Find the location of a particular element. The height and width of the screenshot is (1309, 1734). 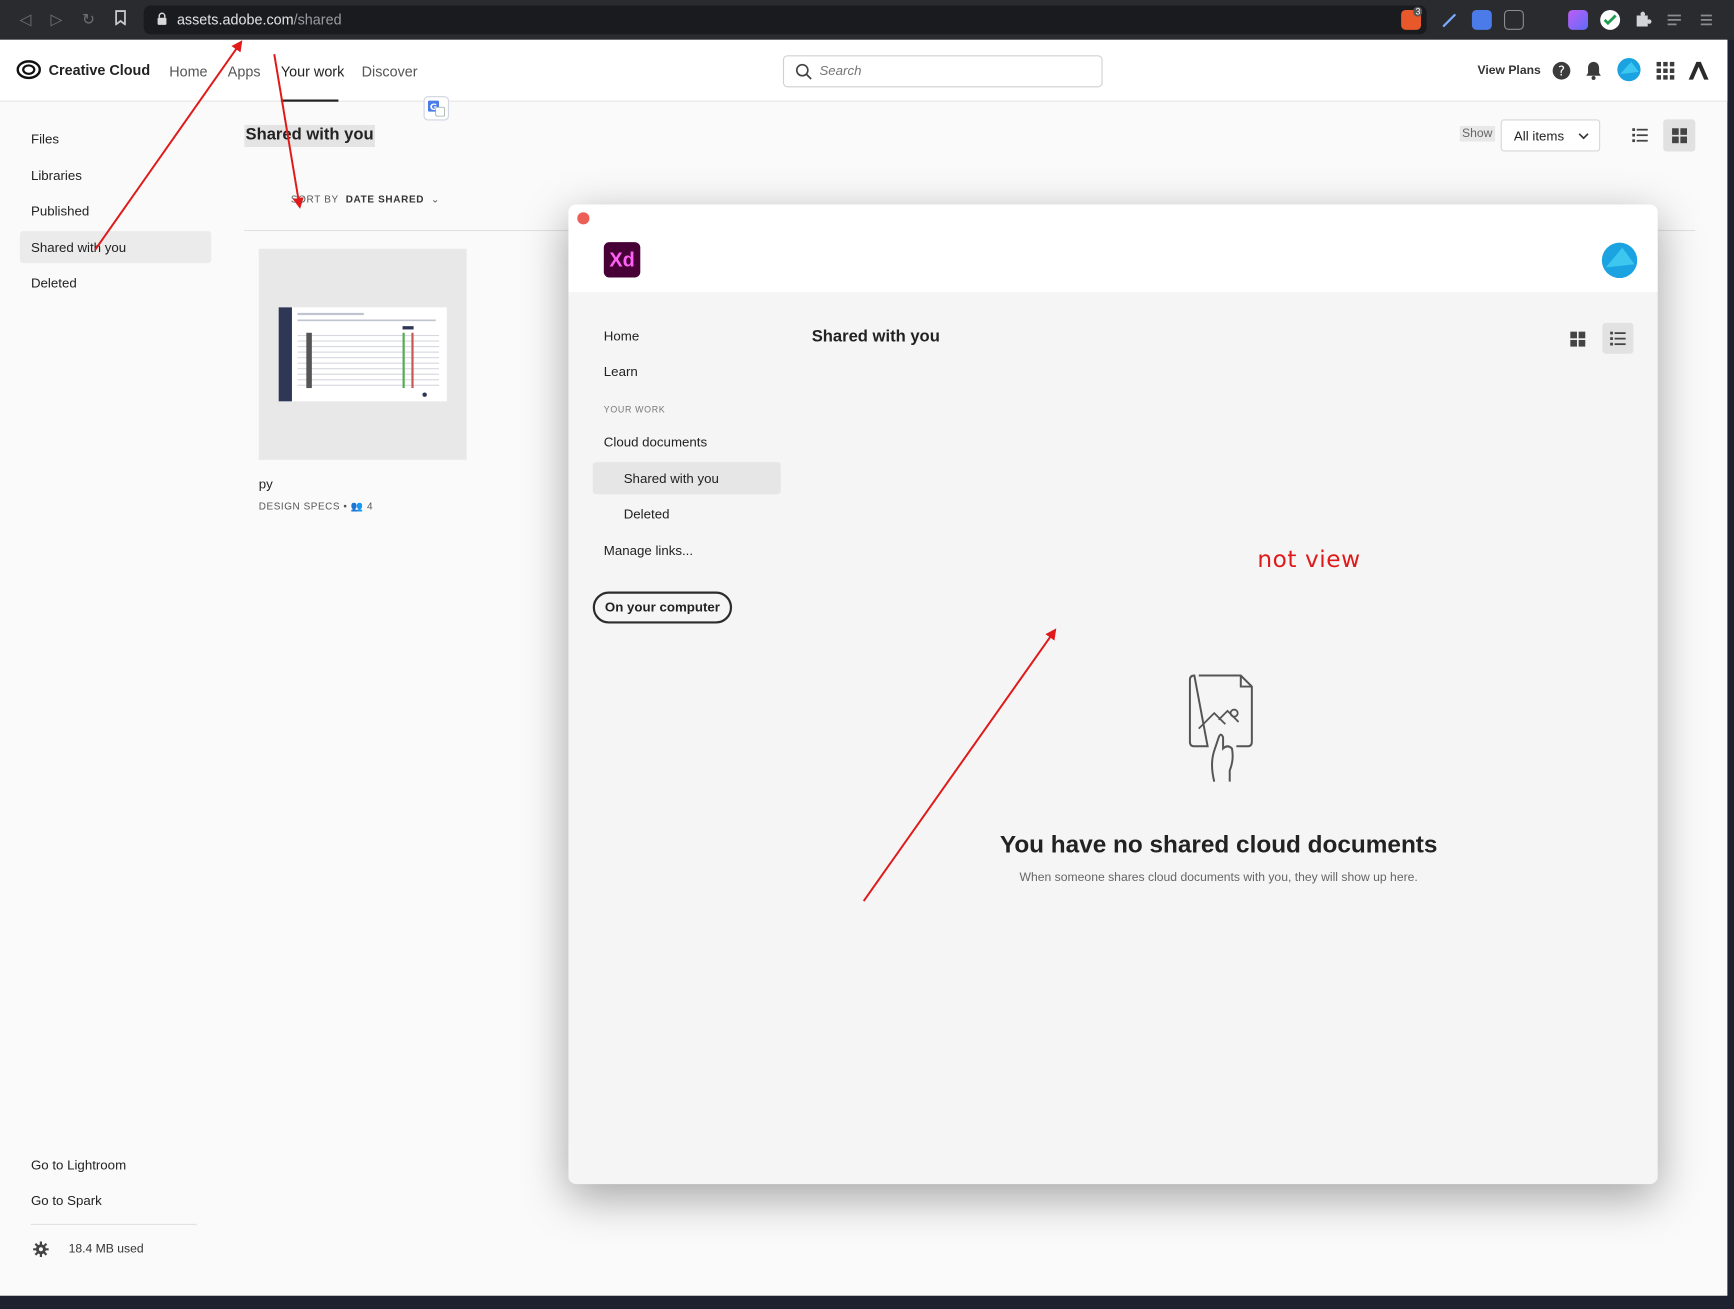

filter-dropdown-value: All items is located at coordinates (1539, 136).